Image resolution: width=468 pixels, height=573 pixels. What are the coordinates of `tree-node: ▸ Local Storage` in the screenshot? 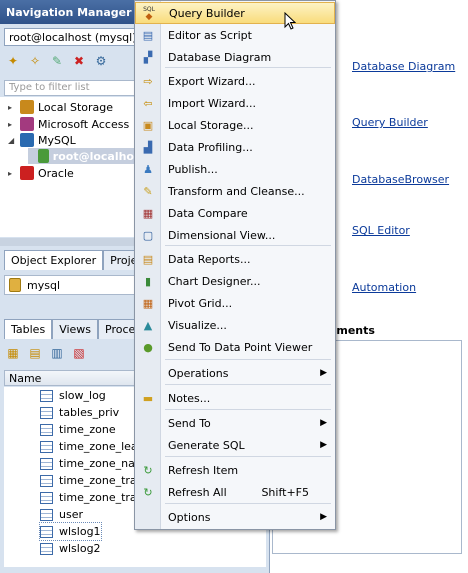 It's located at (60, 107).